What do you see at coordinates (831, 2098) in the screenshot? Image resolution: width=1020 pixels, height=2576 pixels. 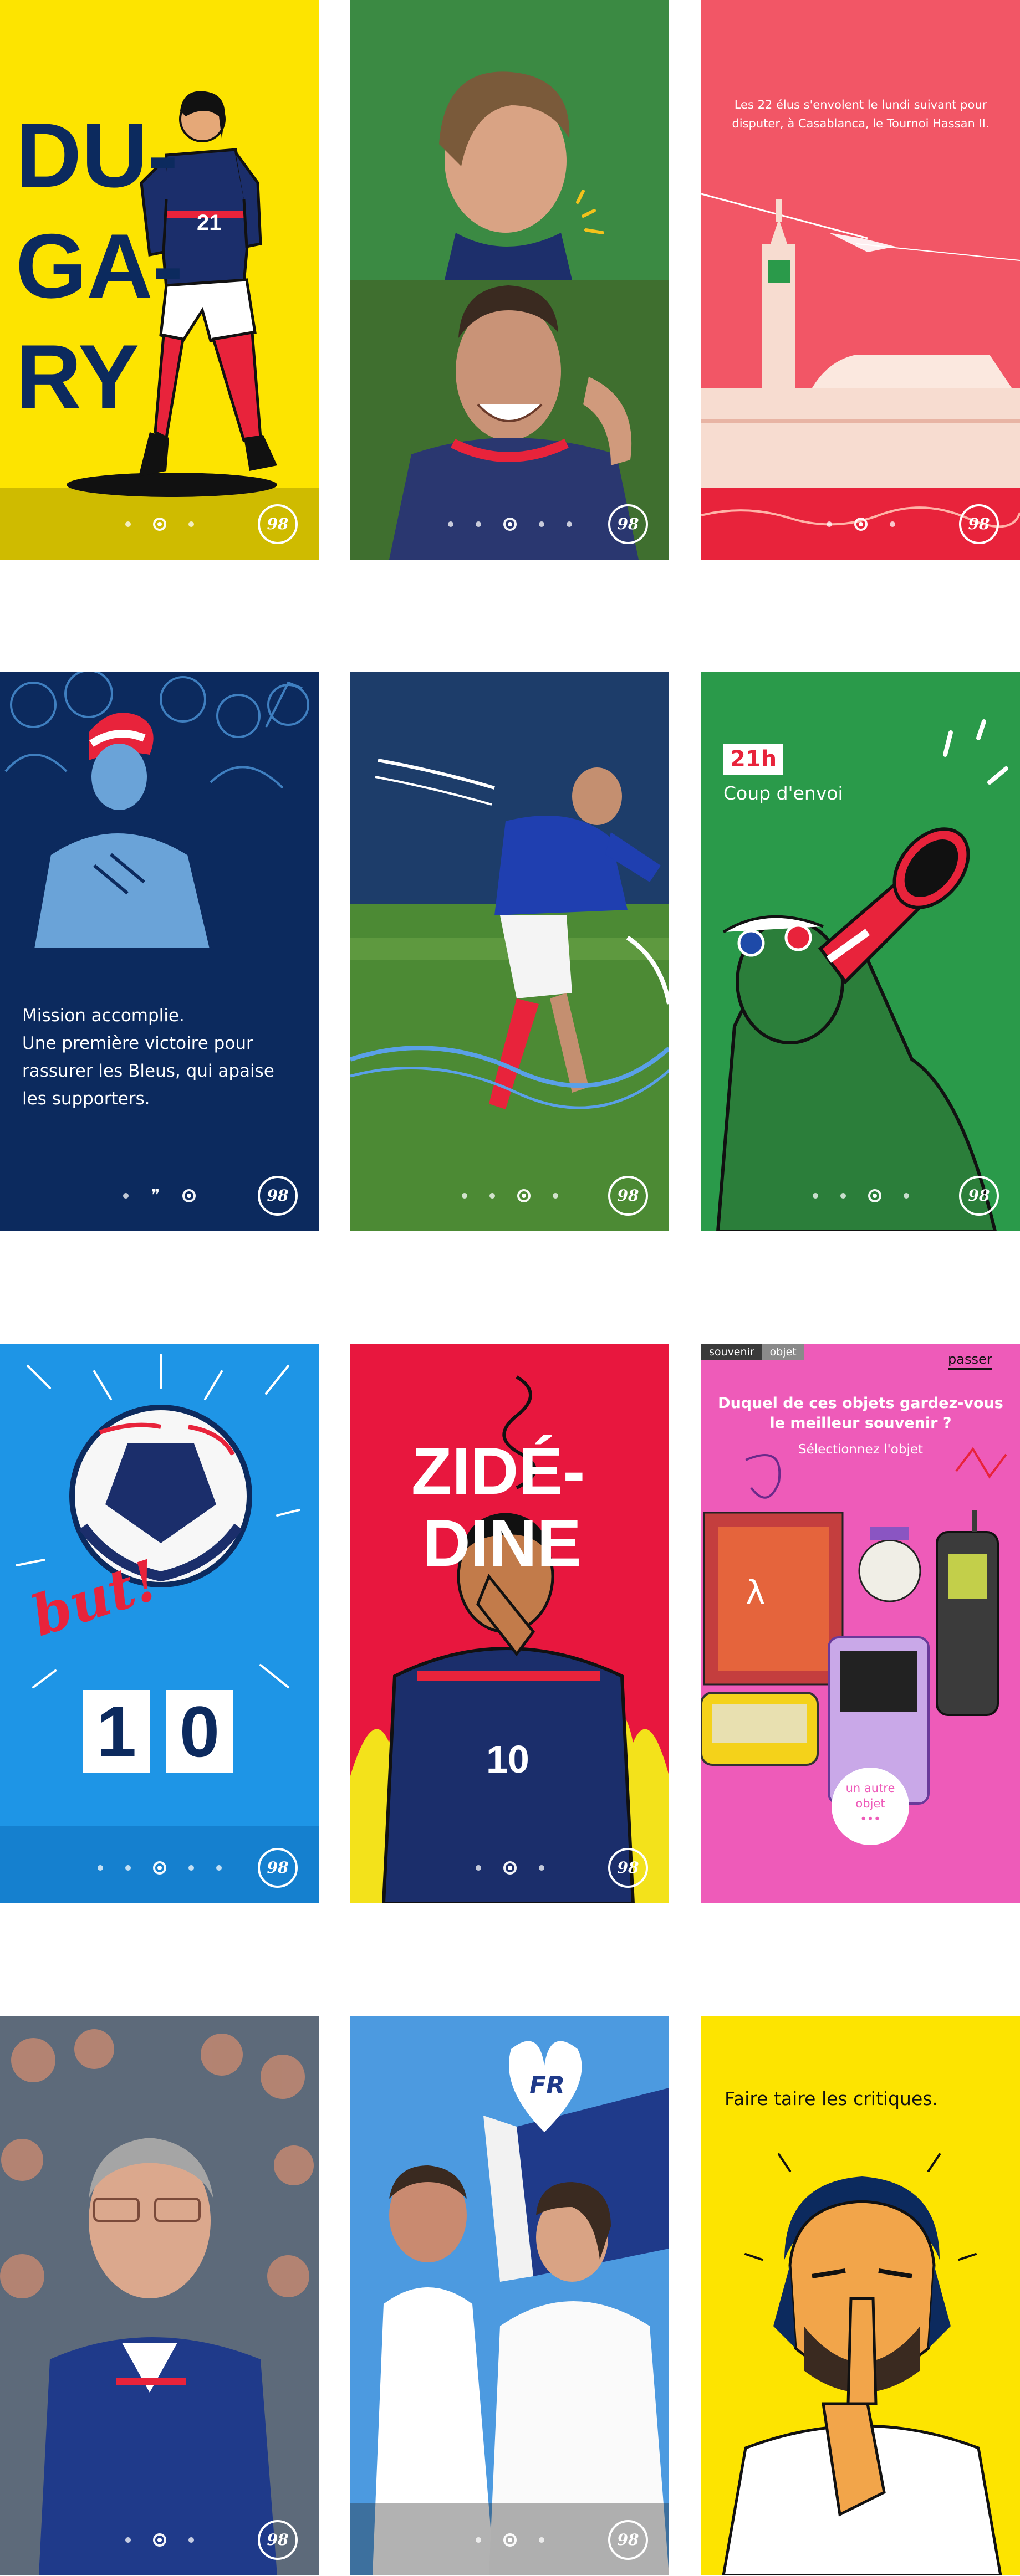 I see `story-text: Faire taire les critiques.` at bounding box center [831, 2098].